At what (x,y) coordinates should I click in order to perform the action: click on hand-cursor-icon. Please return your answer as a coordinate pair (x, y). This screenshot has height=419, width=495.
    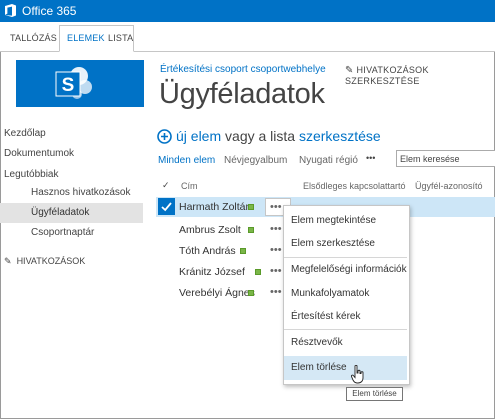
    Looking at the image, I should click on (357, 374).